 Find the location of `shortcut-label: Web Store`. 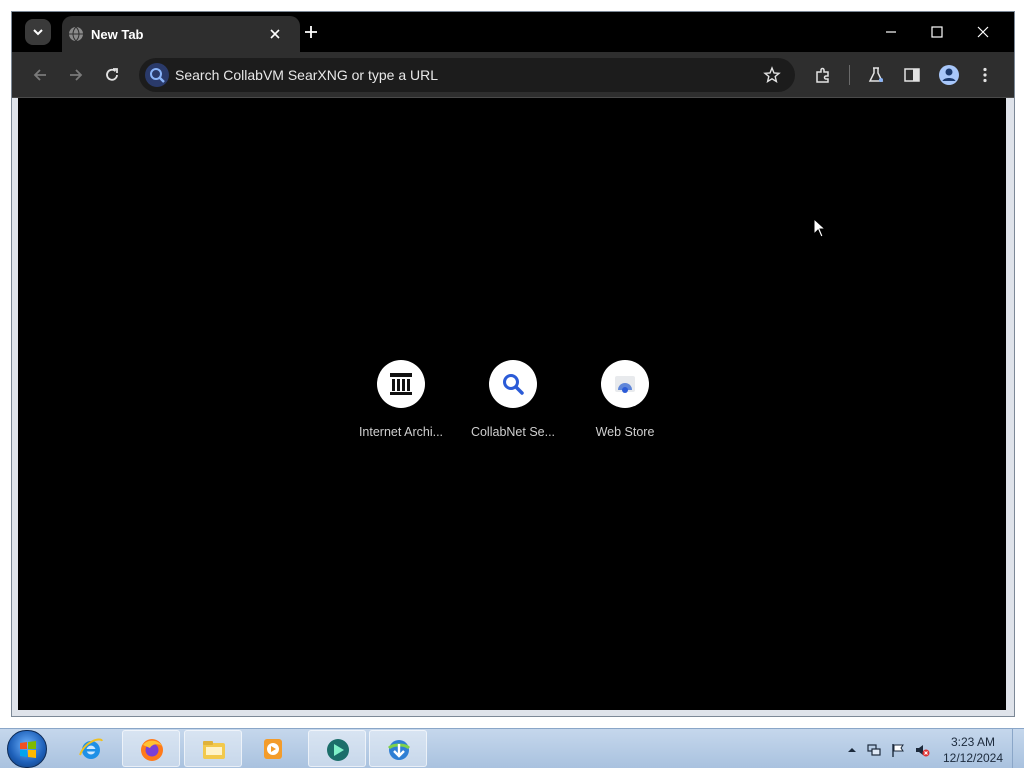

shortcut-label: Web Store is located at coordinates (625, 432).